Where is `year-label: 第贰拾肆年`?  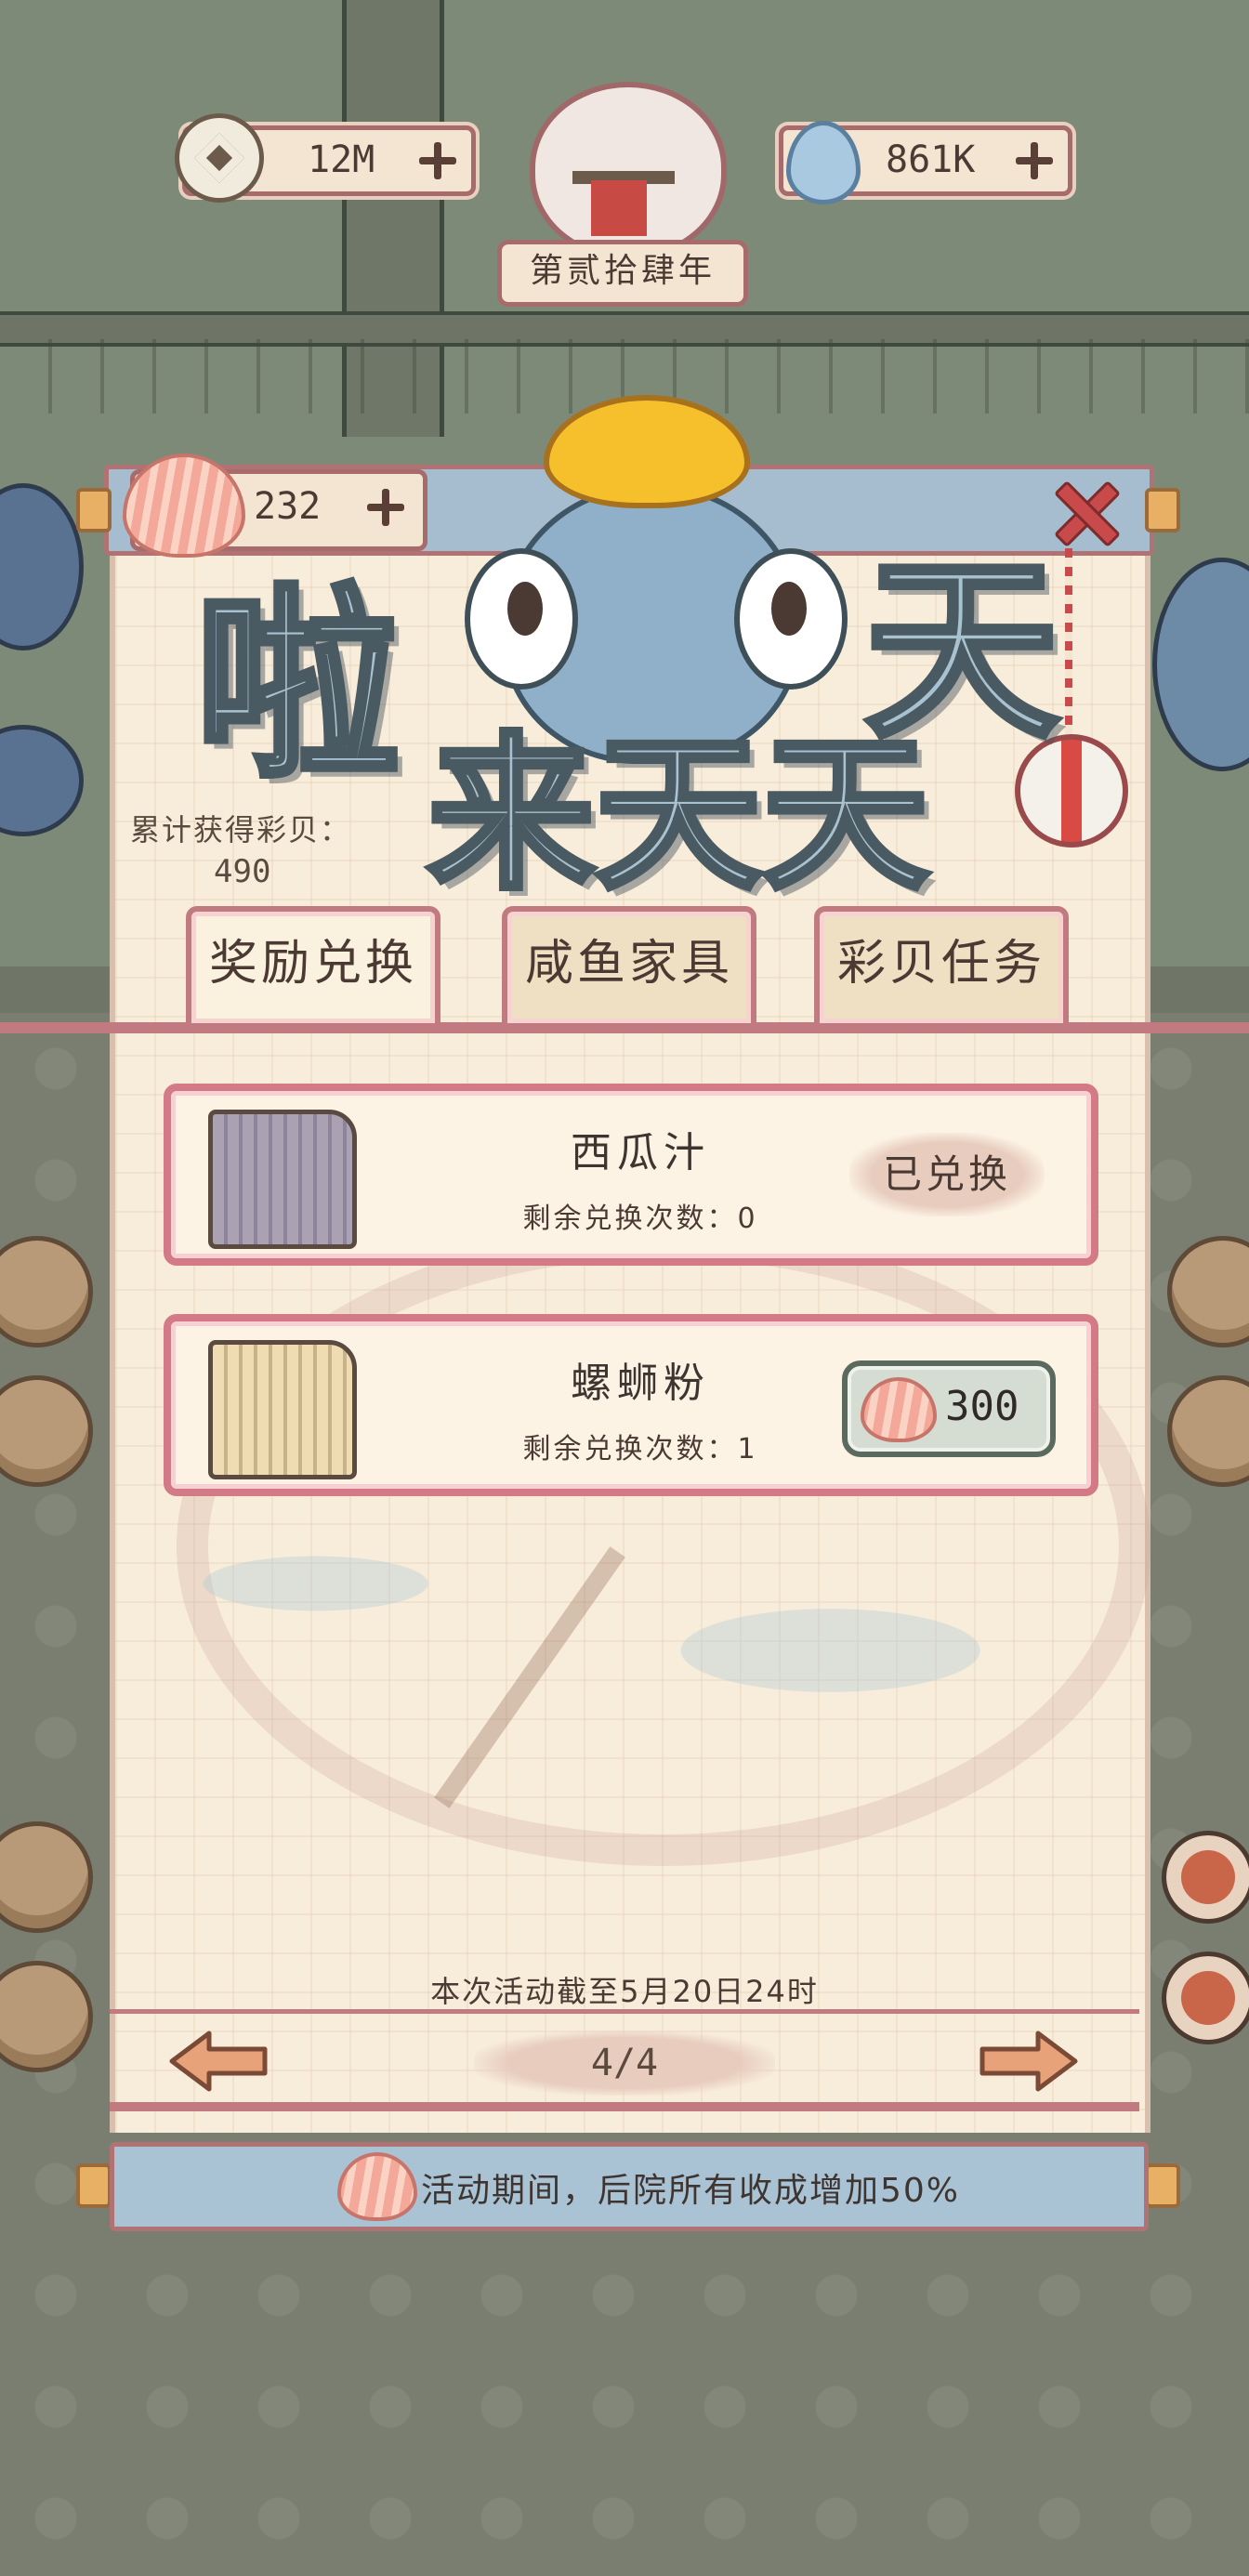 year-label: 第贰拾肆年 is located at coordinates (622, 273).